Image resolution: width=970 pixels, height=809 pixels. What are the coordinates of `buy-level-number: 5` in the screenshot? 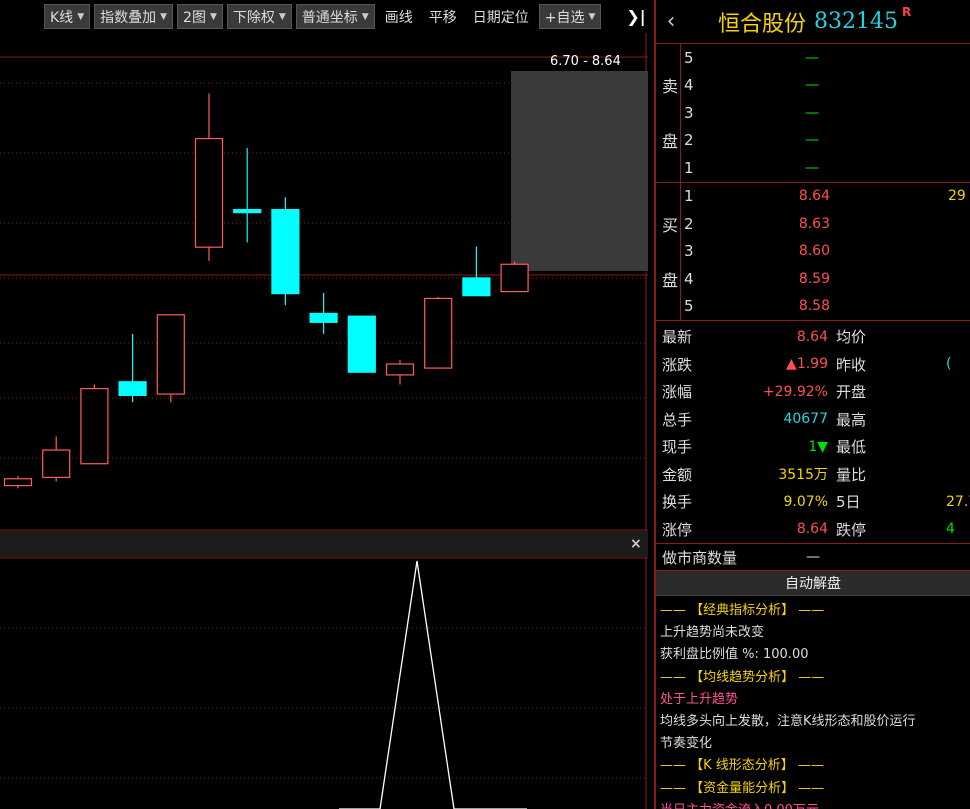 It's located at (689, 306).